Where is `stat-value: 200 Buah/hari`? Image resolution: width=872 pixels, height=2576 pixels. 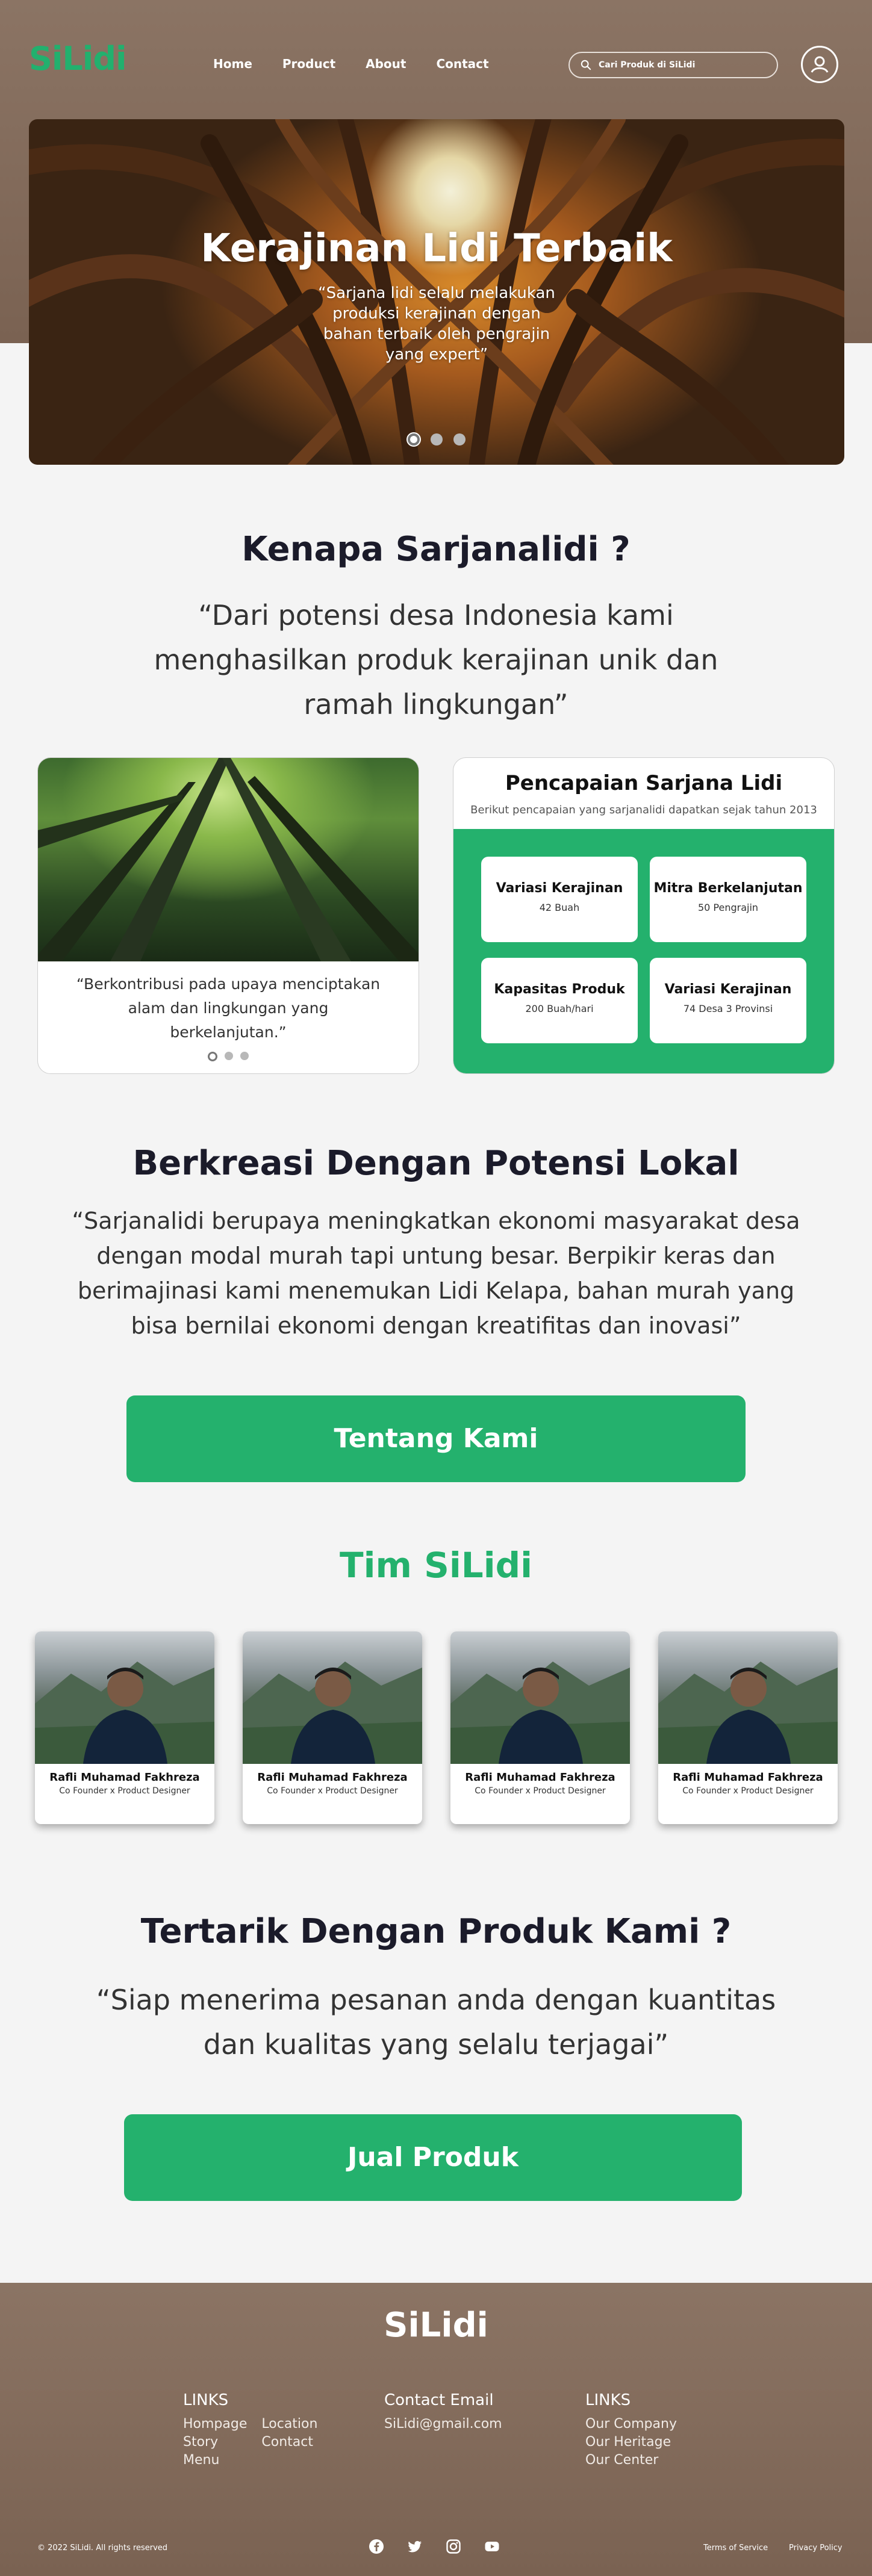
stat-value: 200 Buah/hari is located at coordinates (559, 1008).